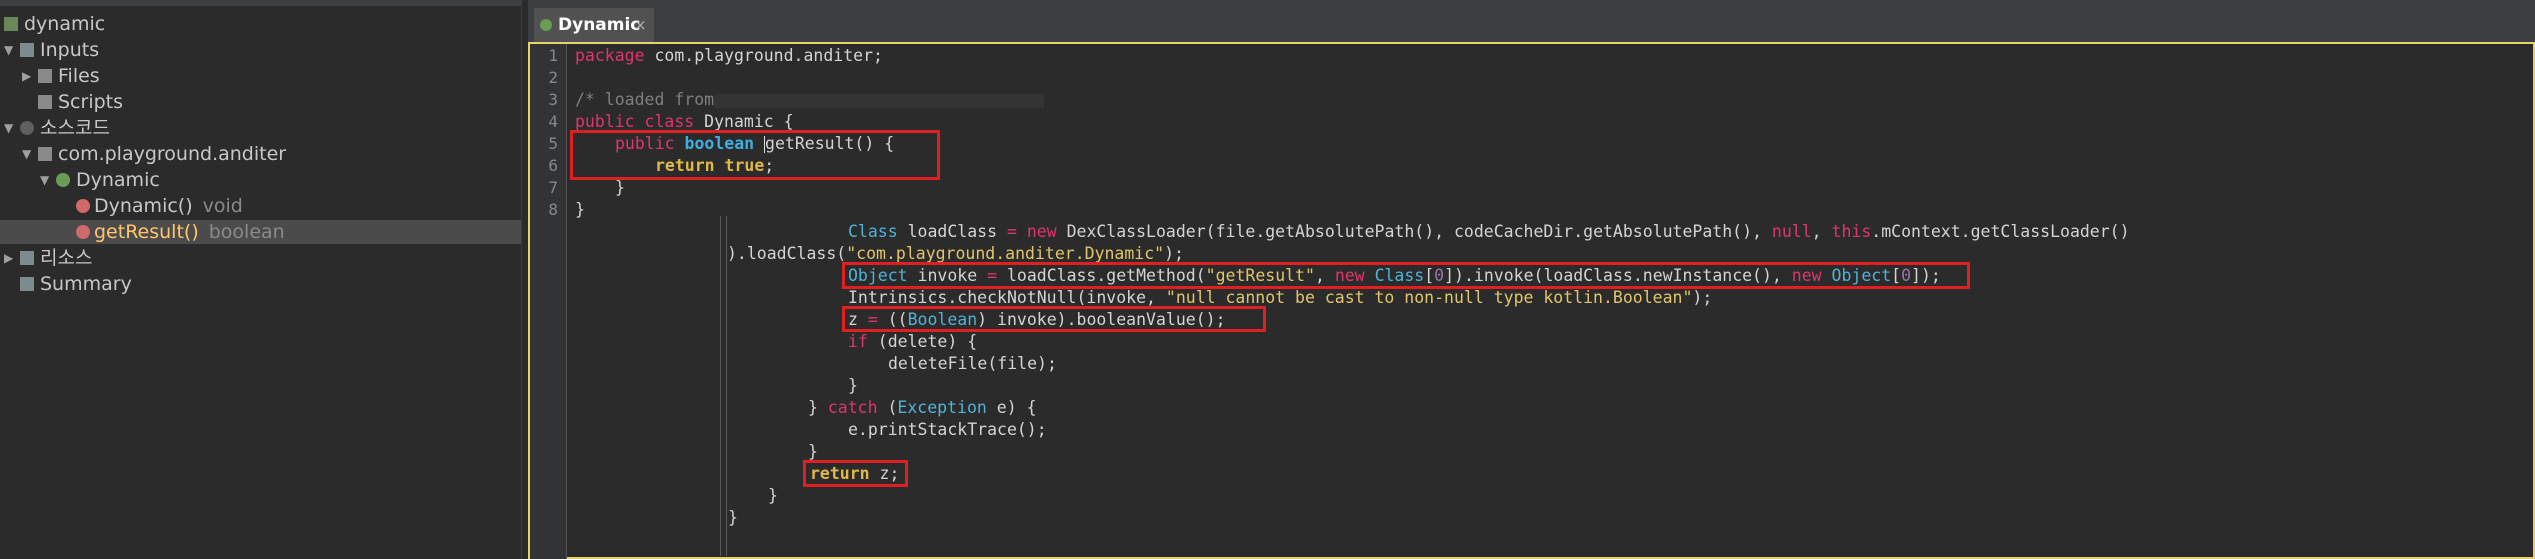 The height and width of the screenshot is (559, 2535). Describe the element at coordinates (260, 24) in the screenshot. I see `tree-root: dynamic` at that location.